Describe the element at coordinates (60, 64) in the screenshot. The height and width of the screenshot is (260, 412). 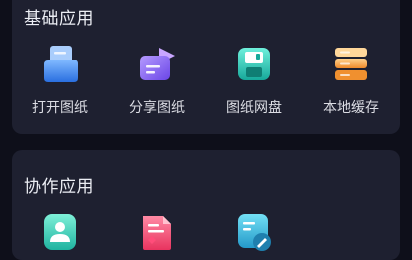
I see `open-drawing-icon` at that location.